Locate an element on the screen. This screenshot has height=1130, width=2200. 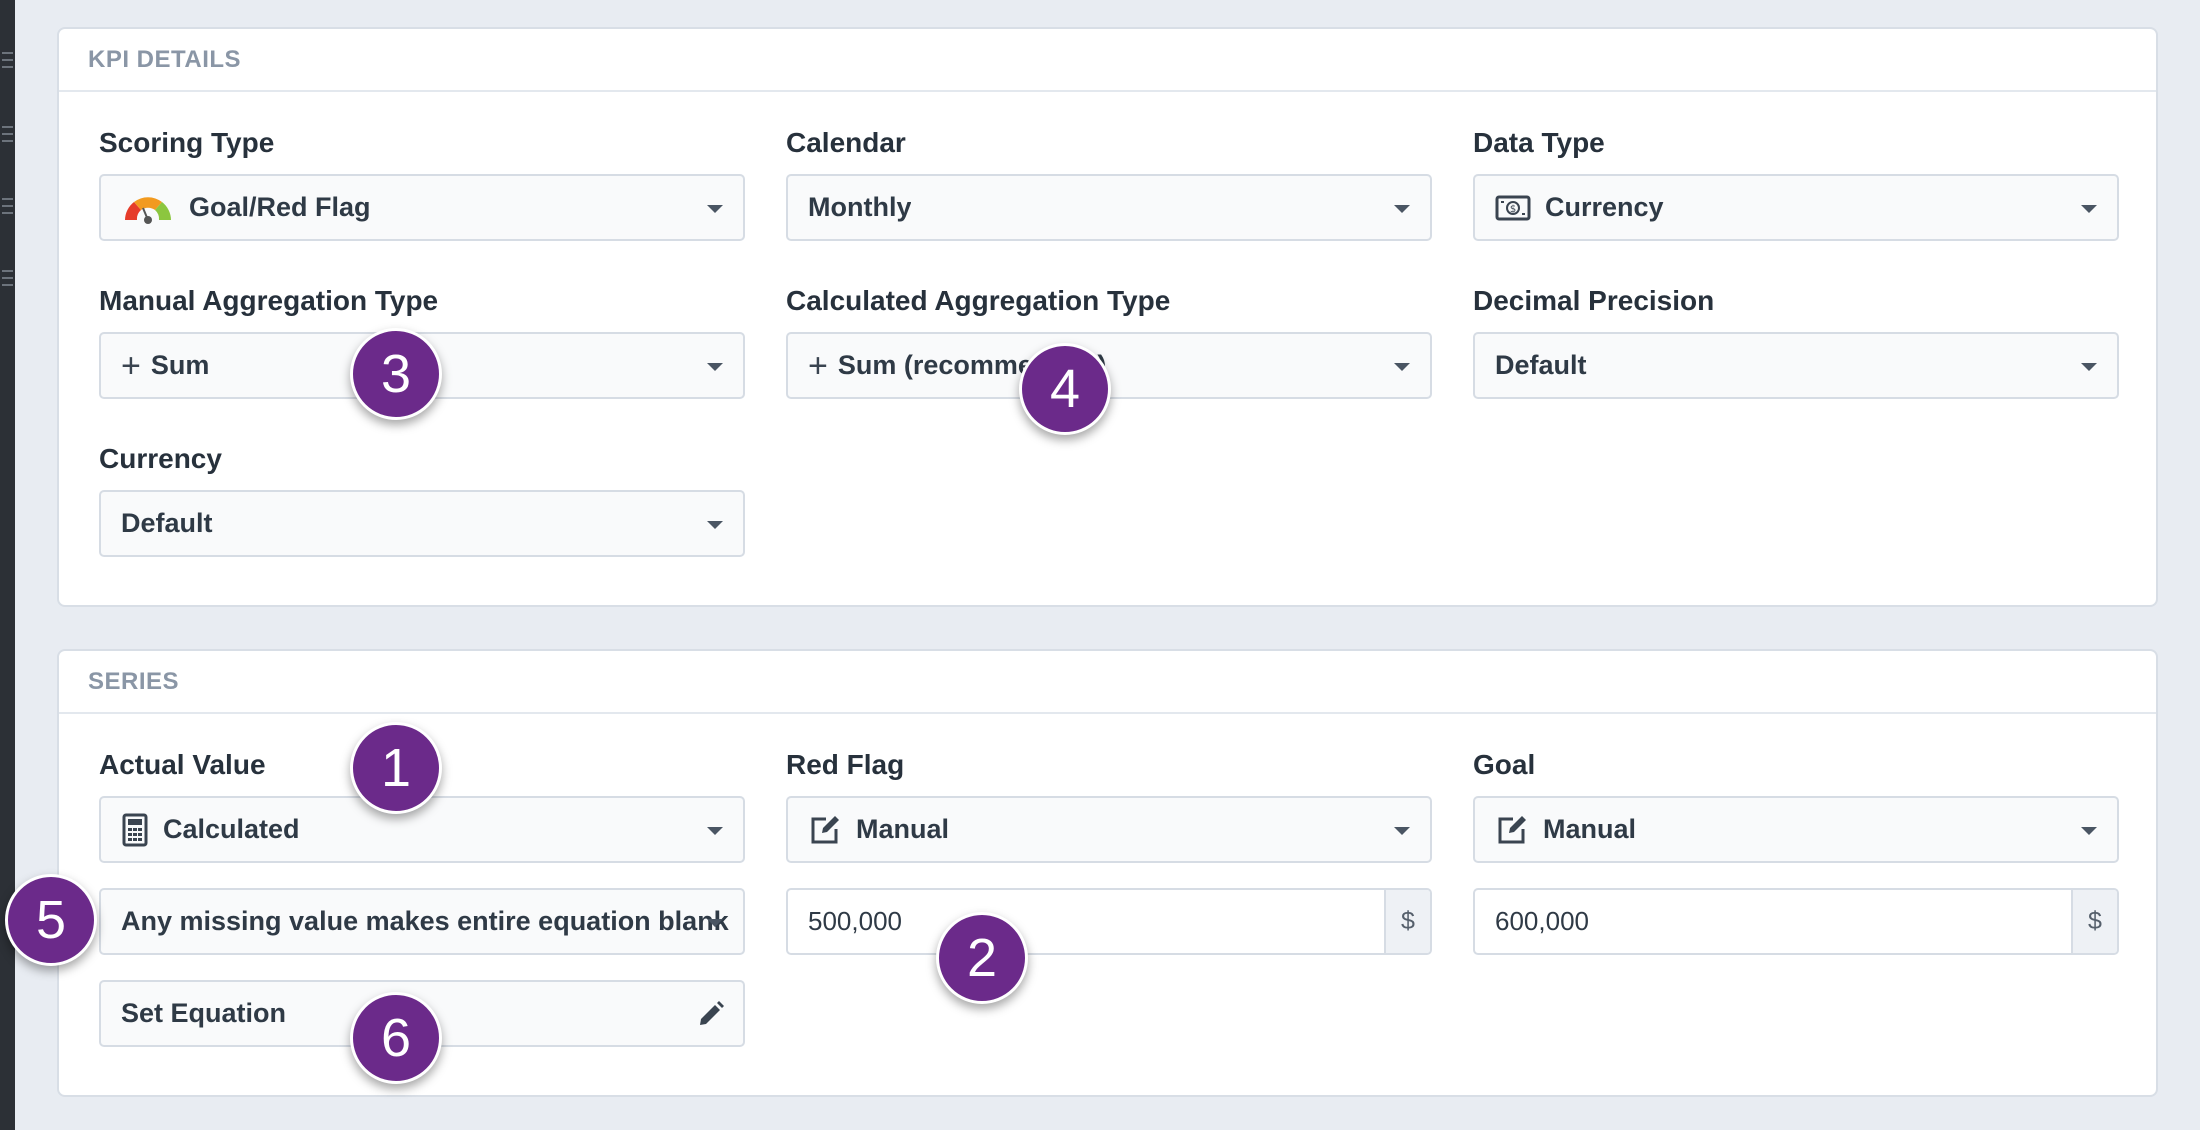
goal-select: Manual is located at coordinates (1796, 829).